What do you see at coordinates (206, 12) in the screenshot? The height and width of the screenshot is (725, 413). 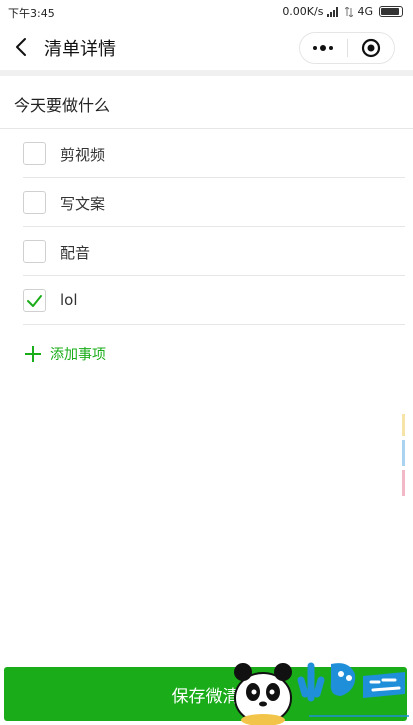 I see `status-bar: 下午3:45 0.00K/s 4G` at bounding box center [206, 12].